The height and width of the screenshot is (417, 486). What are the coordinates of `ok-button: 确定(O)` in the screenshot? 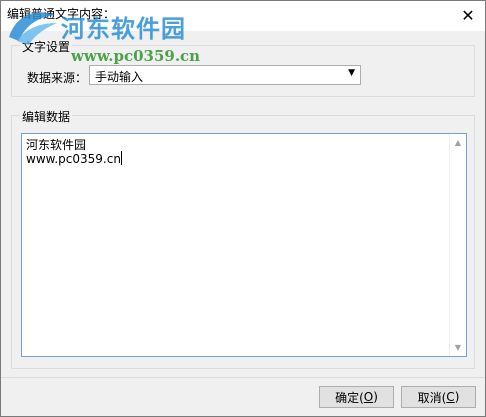 It's located at (356, 397).